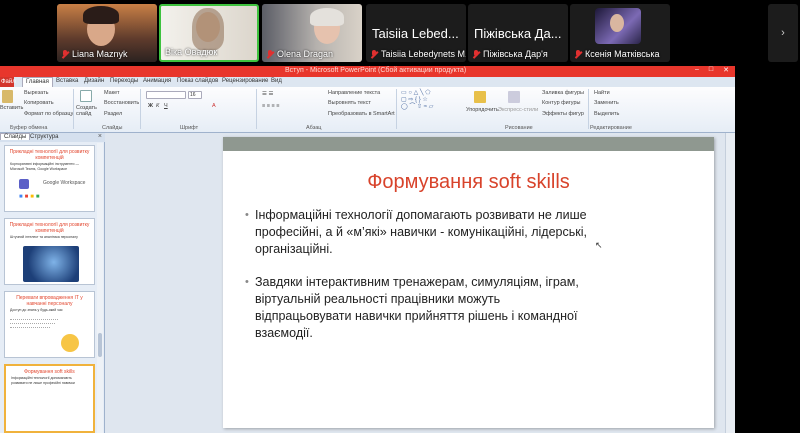  Describe the element at coordinates (245, 81) in the screenshot. I see `tab-review: Рецензирование` at that location.